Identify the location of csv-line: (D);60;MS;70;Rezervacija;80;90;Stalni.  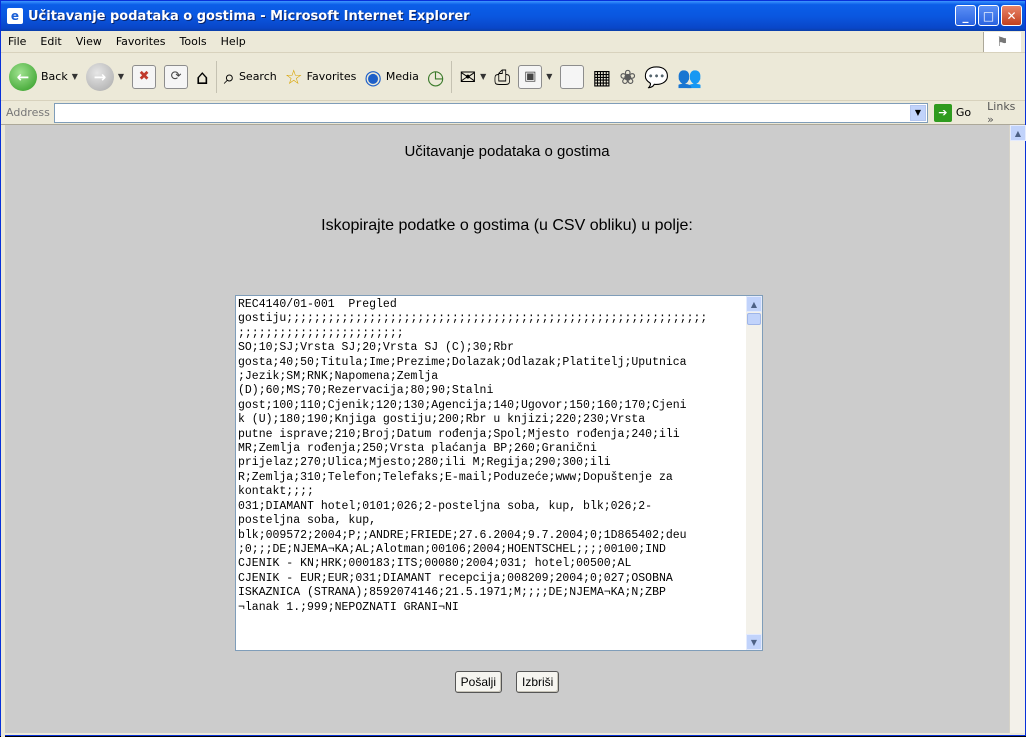
(366, 391).